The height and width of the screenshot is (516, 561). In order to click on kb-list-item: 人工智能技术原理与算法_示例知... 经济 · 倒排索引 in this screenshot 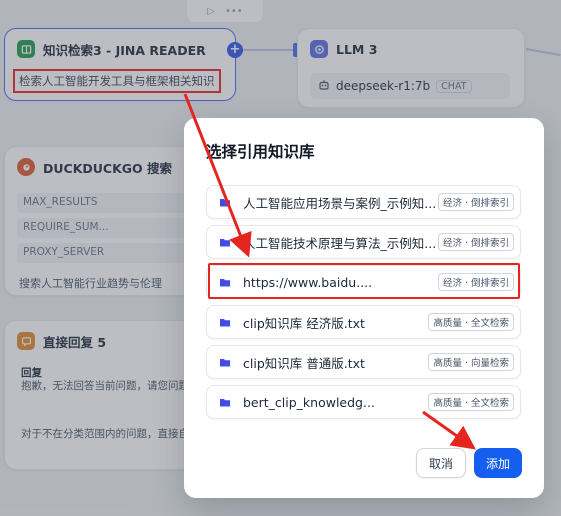, I will do `click(363, 242)`.